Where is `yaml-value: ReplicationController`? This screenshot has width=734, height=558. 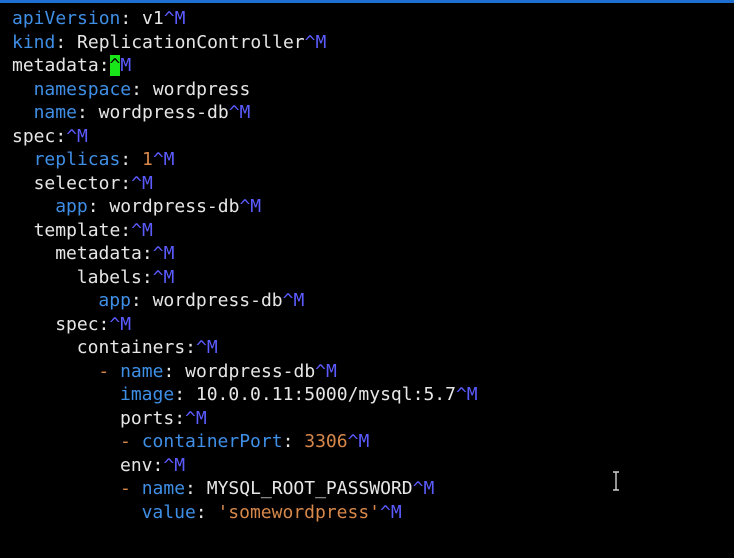
yaml-value: ReplicationController is located at coordinates (185, 42).